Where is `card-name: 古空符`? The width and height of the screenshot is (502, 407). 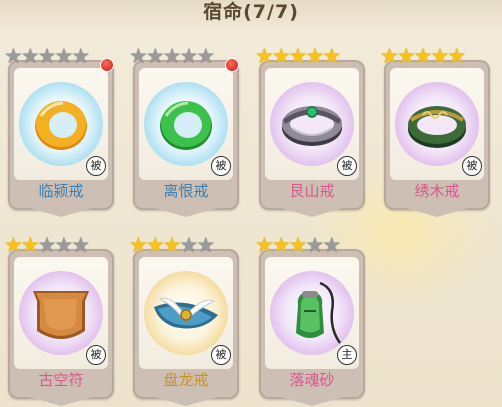 card-name: 古空符 is located at coordinates (61, 380).